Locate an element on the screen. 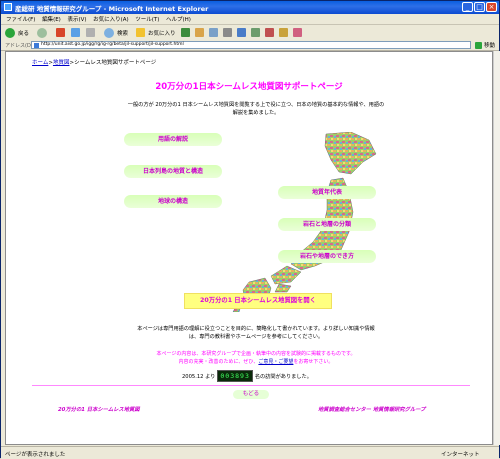  page-icon is located at coordinates (36, 45).